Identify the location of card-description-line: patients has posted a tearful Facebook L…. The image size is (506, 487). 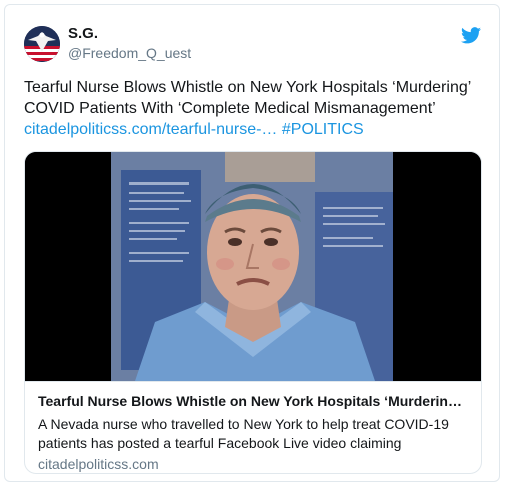
(220, 443).